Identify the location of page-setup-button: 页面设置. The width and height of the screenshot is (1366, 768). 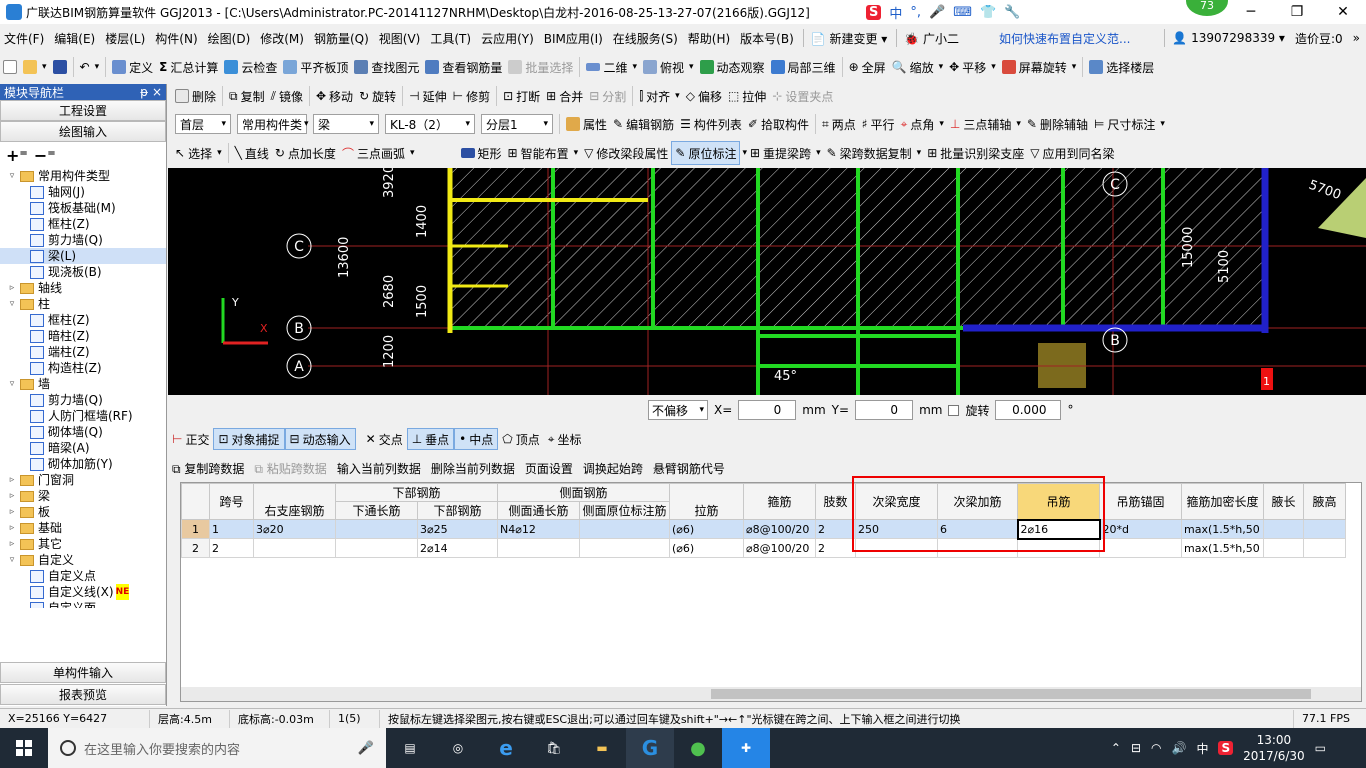
(549, 468).